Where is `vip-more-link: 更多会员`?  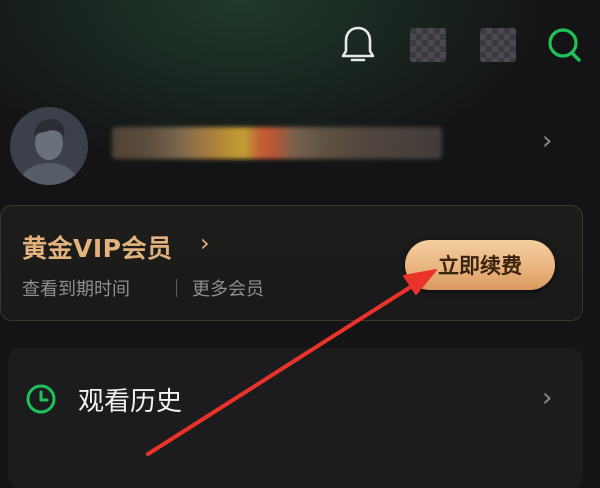
vip-more-link: 更多会员 is located at coordinates (228, 288).